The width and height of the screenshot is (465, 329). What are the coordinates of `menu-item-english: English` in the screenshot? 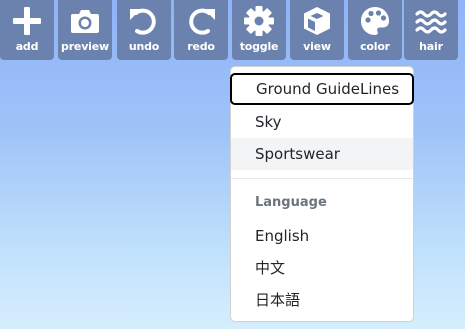 It's located at (322, 236).